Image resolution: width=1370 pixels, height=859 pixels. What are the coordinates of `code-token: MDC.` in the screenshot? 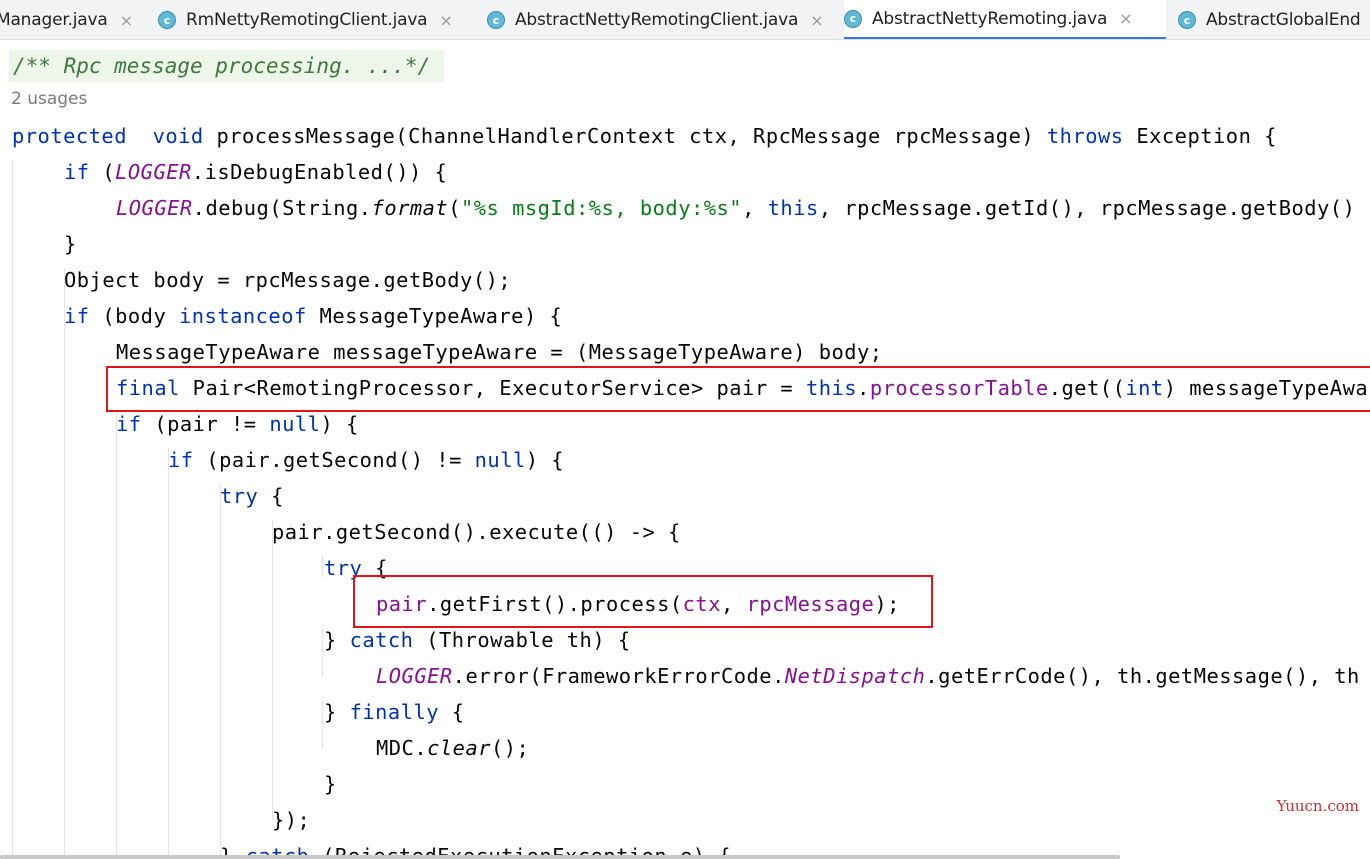 It's located at (402, 748).